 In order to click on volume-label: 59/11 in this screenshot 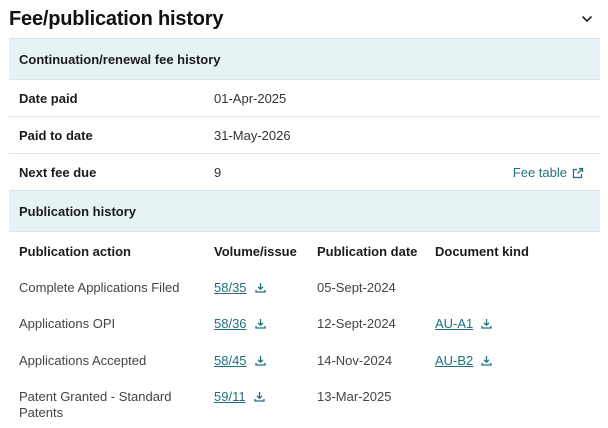, I will do `click(230, 396)`.